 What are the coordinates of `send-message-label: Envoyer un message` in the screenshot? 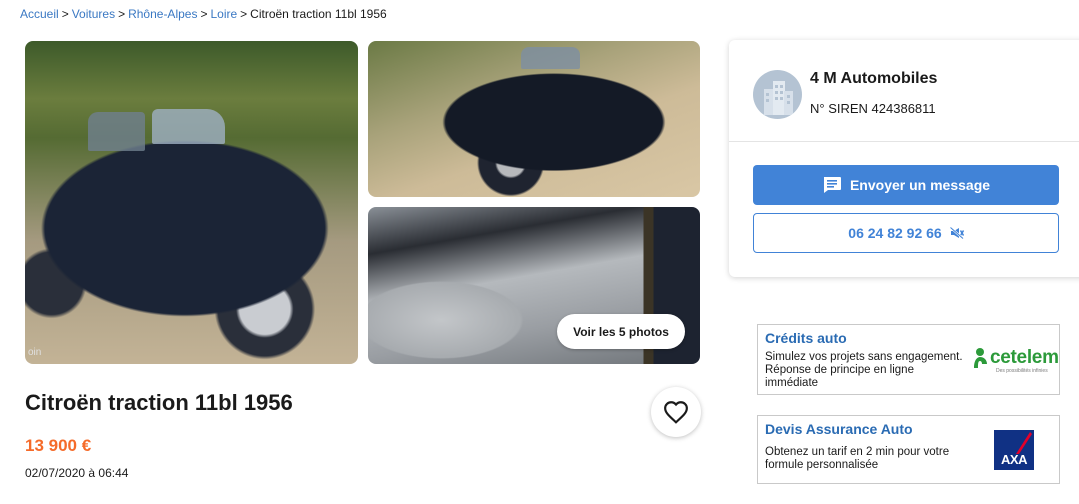 It's located at (920, 185).